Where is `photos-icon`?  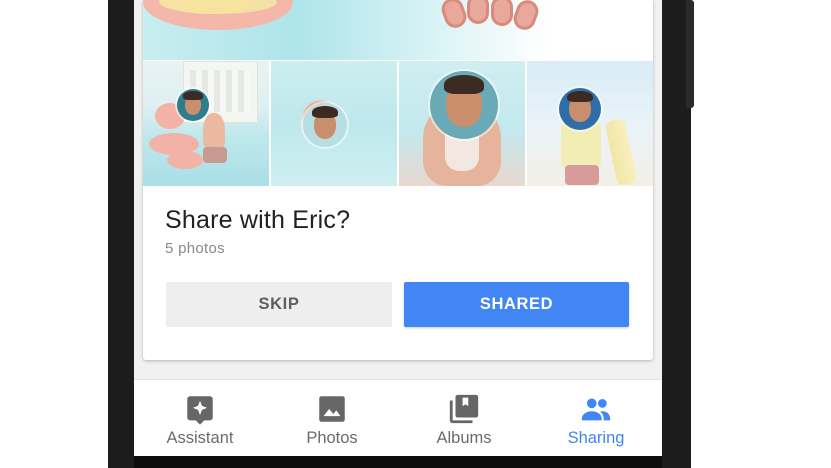 photos-icon is located at coordinates (332, 409).